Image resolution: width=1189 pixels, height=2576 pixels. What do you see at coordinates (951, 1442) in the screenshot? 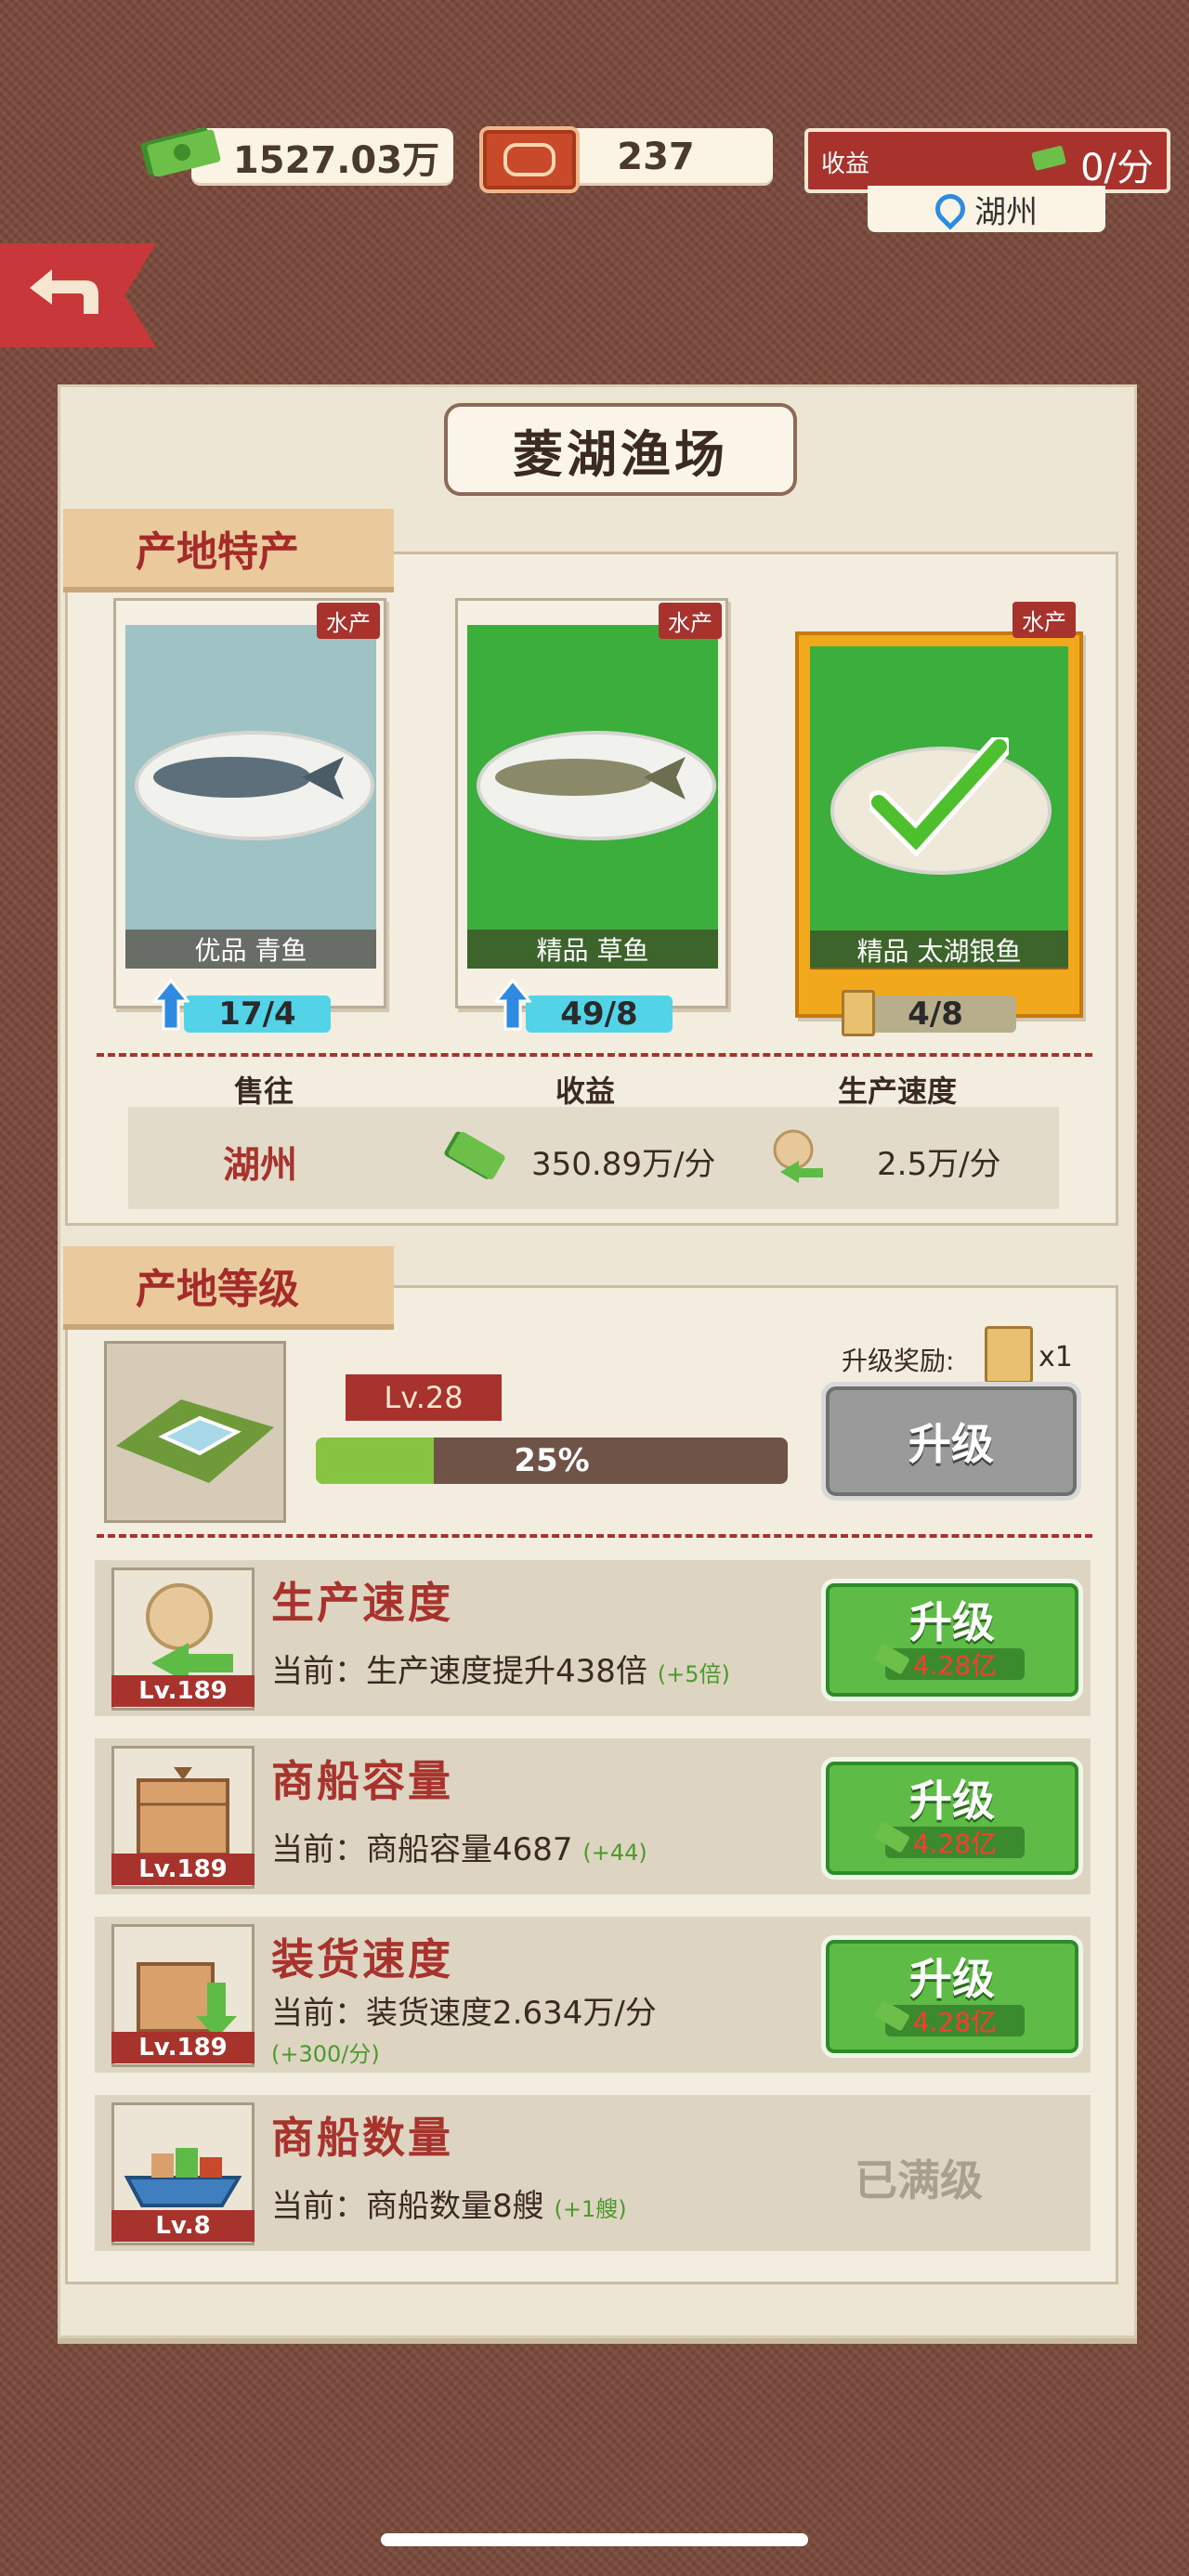
I see `upgrade-farm-button: 升级` at bounding box center [951, 1442].